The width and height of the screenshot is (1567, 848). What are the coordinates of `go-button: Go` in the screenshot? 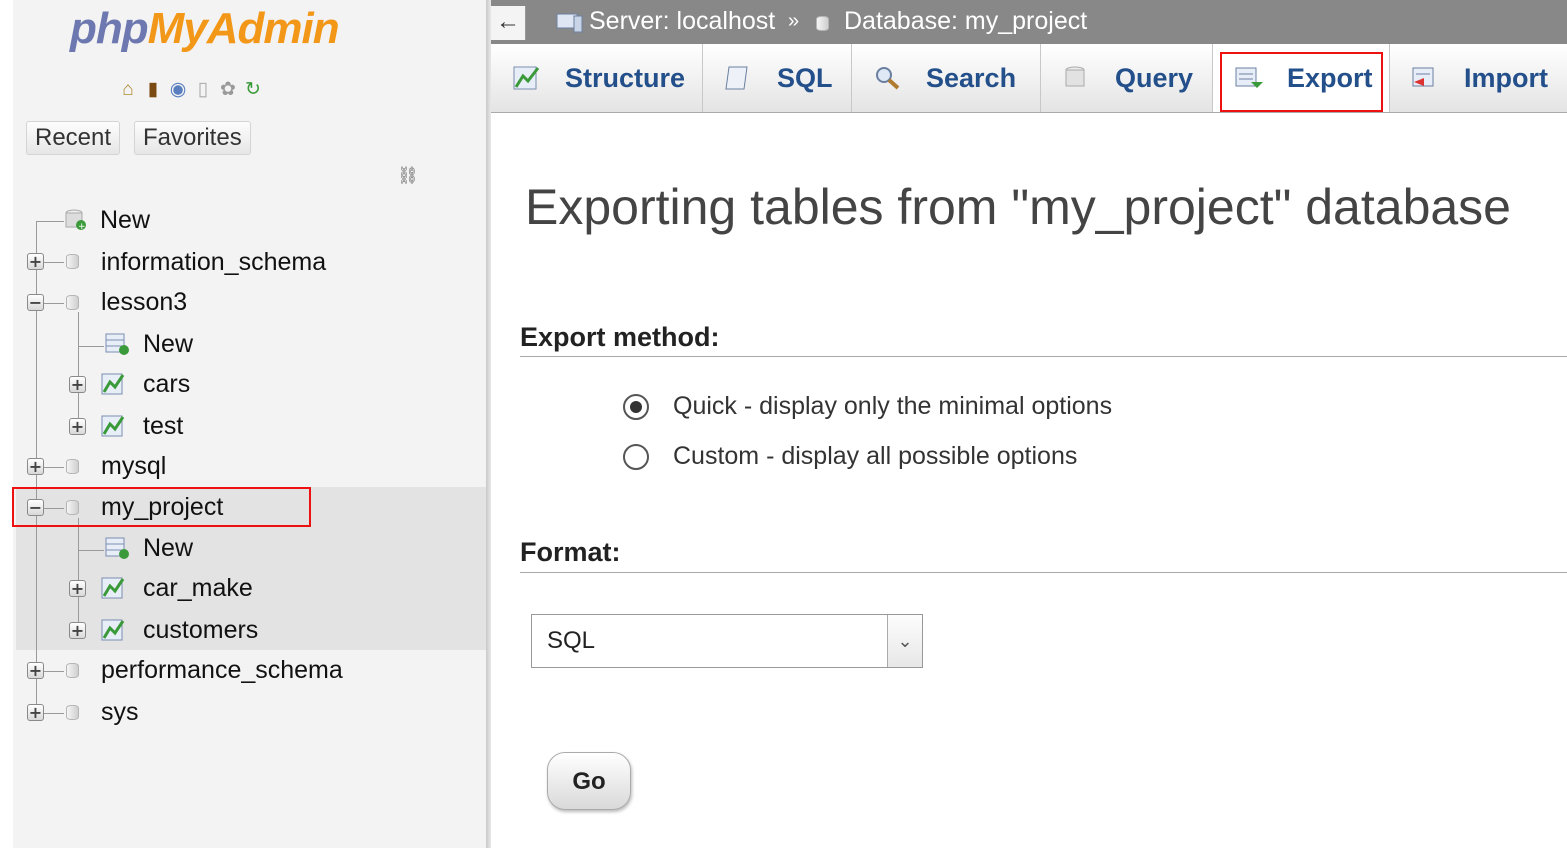 It's located at (589, 781).